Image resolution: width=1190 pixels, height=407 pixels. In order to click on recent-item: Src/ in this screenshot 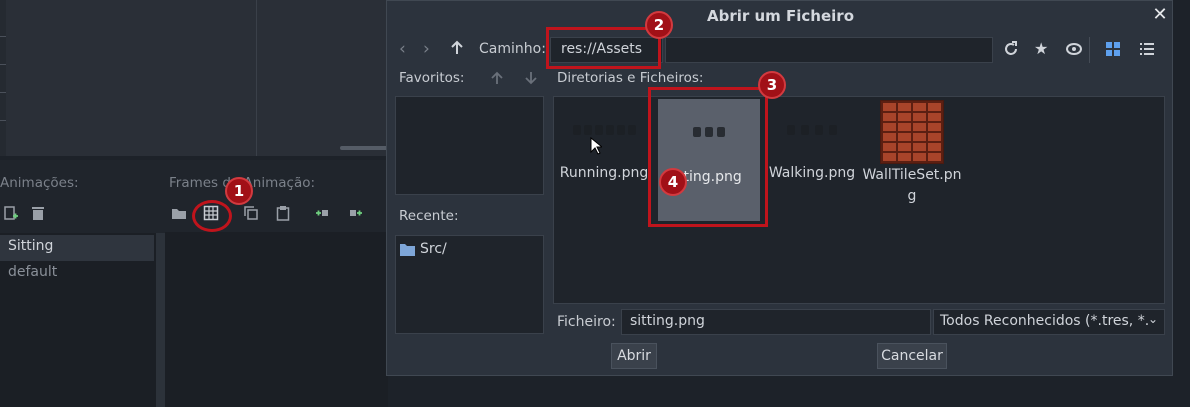, I will do `click(423, 249)`.